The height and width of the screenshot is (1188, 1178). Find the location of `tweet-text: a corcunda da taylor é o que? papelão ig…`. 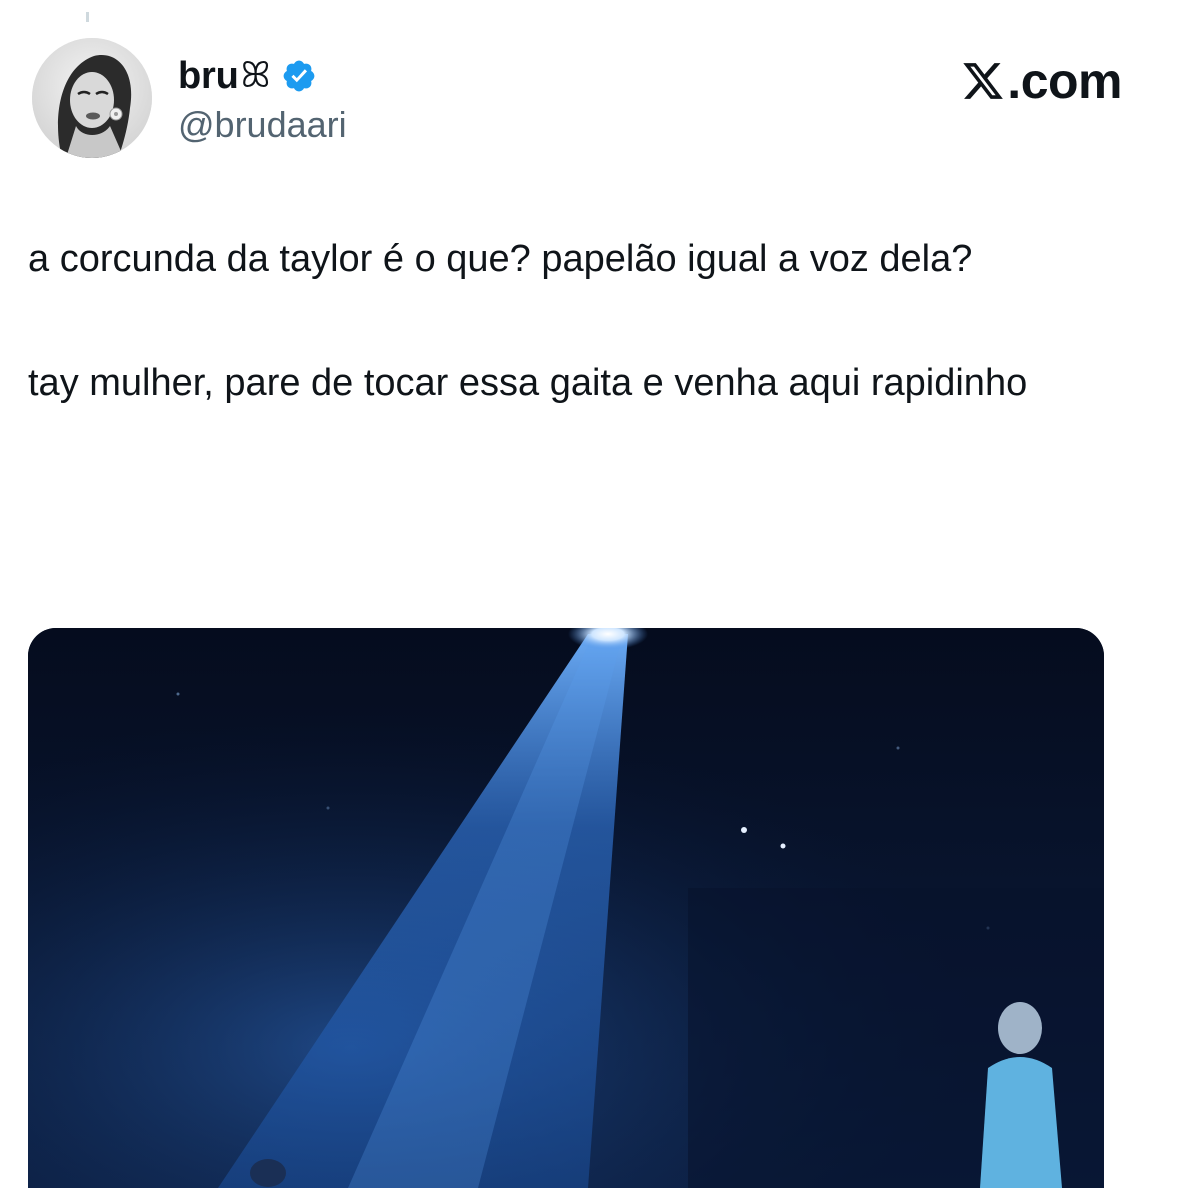

tweet-text: a corcunda da taylor é o que? papelão ig… is located at coordinates (568, 321).